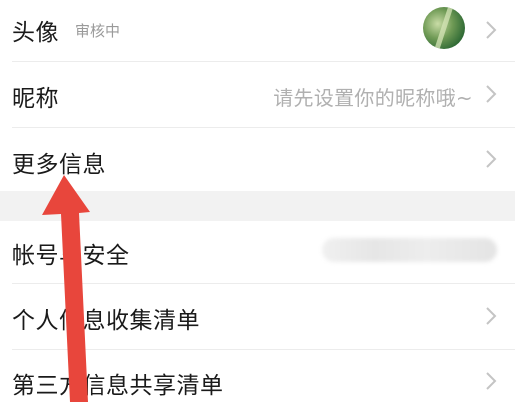 The image size is (515, 402). What do you see at coordinates (373, 98) in the screenshot?
I see `nickname-placeholder: 请先设置你的昵称哦~` at bounding box center [373, 98].